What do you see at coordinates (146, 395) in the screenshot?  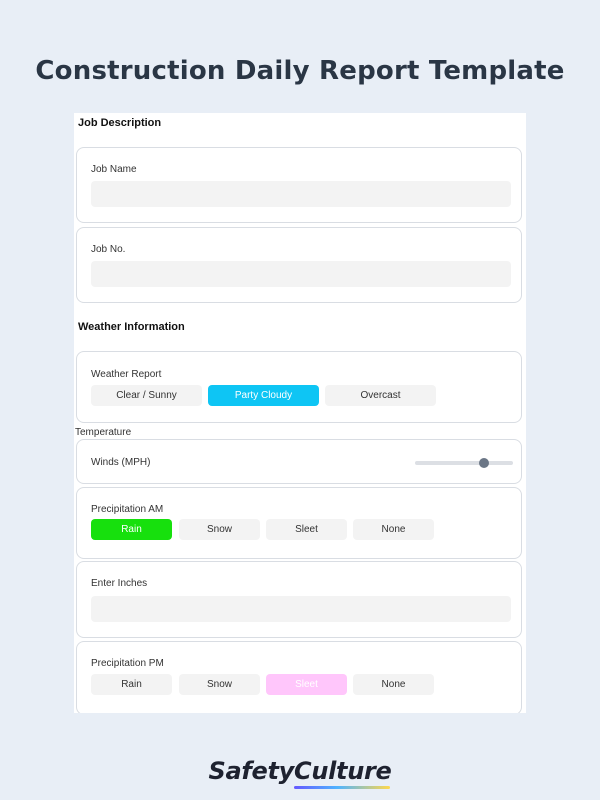 I see `weather-option-clear-sunny: Clear / Sunny` at bounding box center [146, 395].